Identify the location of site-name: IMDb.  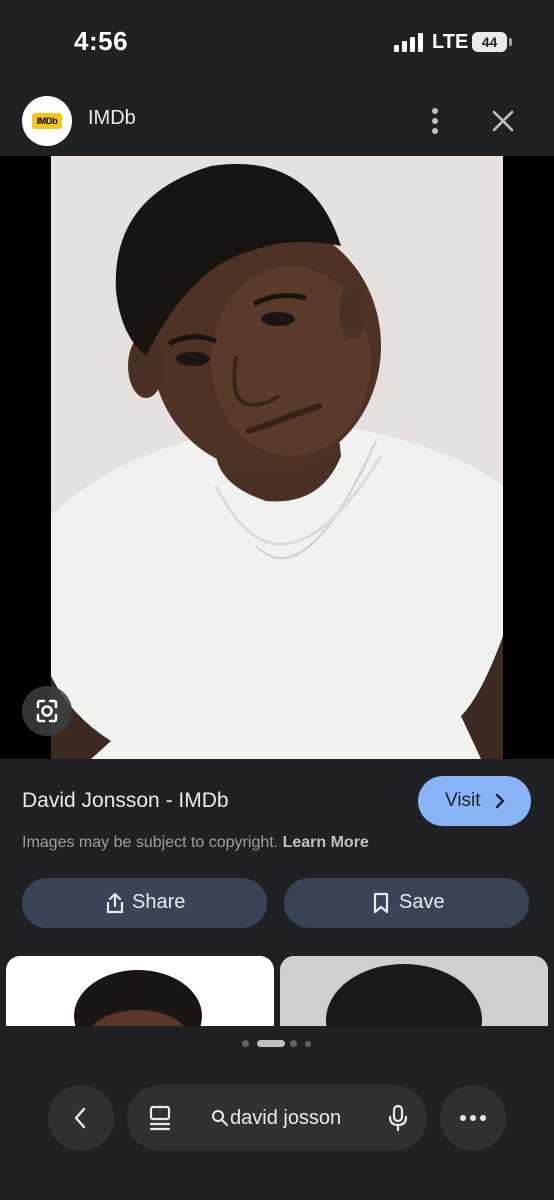
(112, 118).